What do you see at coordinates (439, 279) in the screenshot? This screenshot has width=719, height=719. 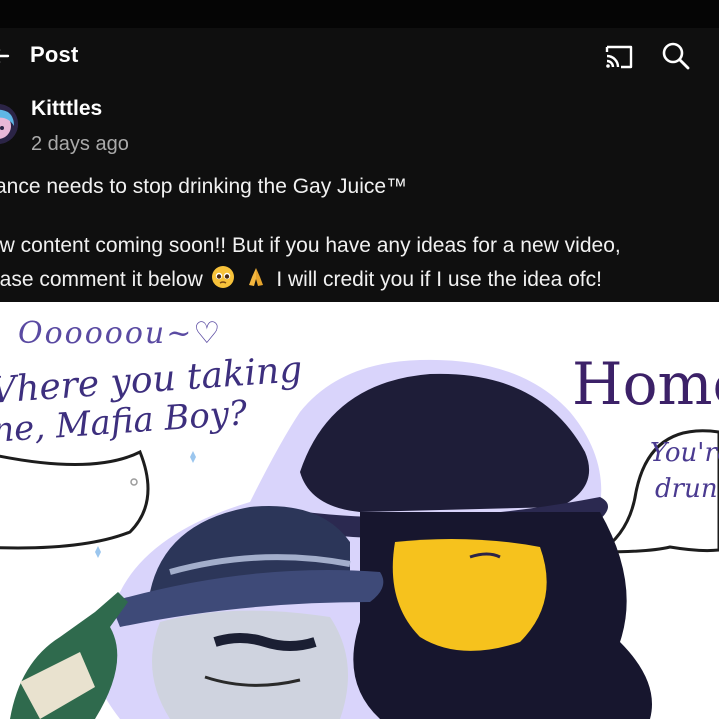 I see `post-text-segment: I will credit you if I use the idea ofc!` at bounding box center [439, 279].